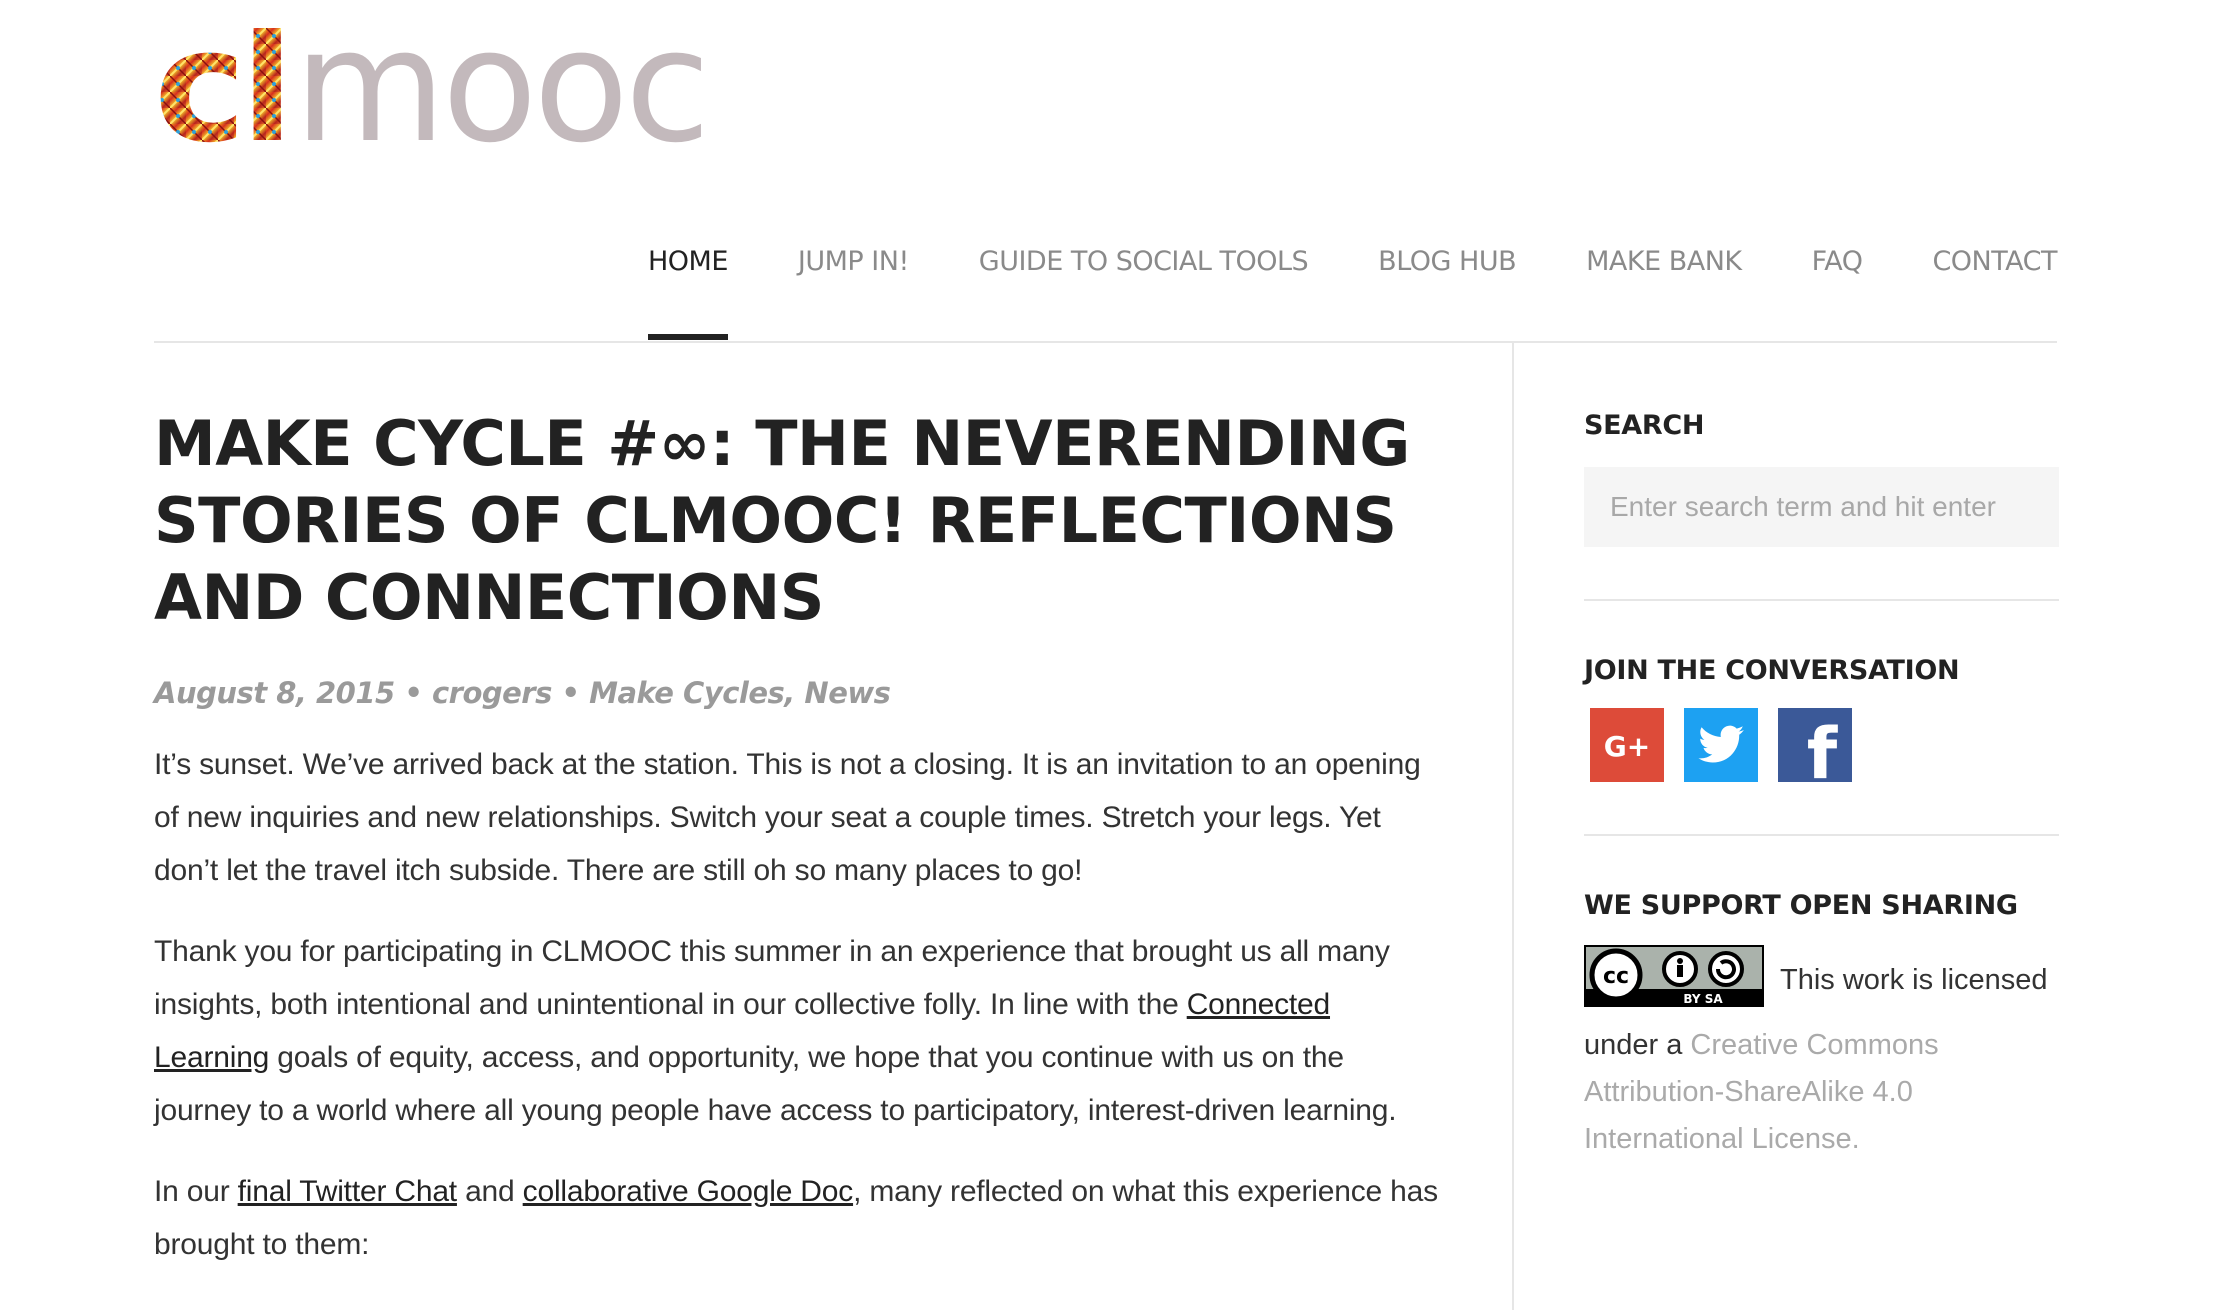 Image resolution: width=2226 pixels, height=1310 pixels. I want to click on license-widget-title: WE SUPPORT OPEN SHARING, so click(1801, 905).